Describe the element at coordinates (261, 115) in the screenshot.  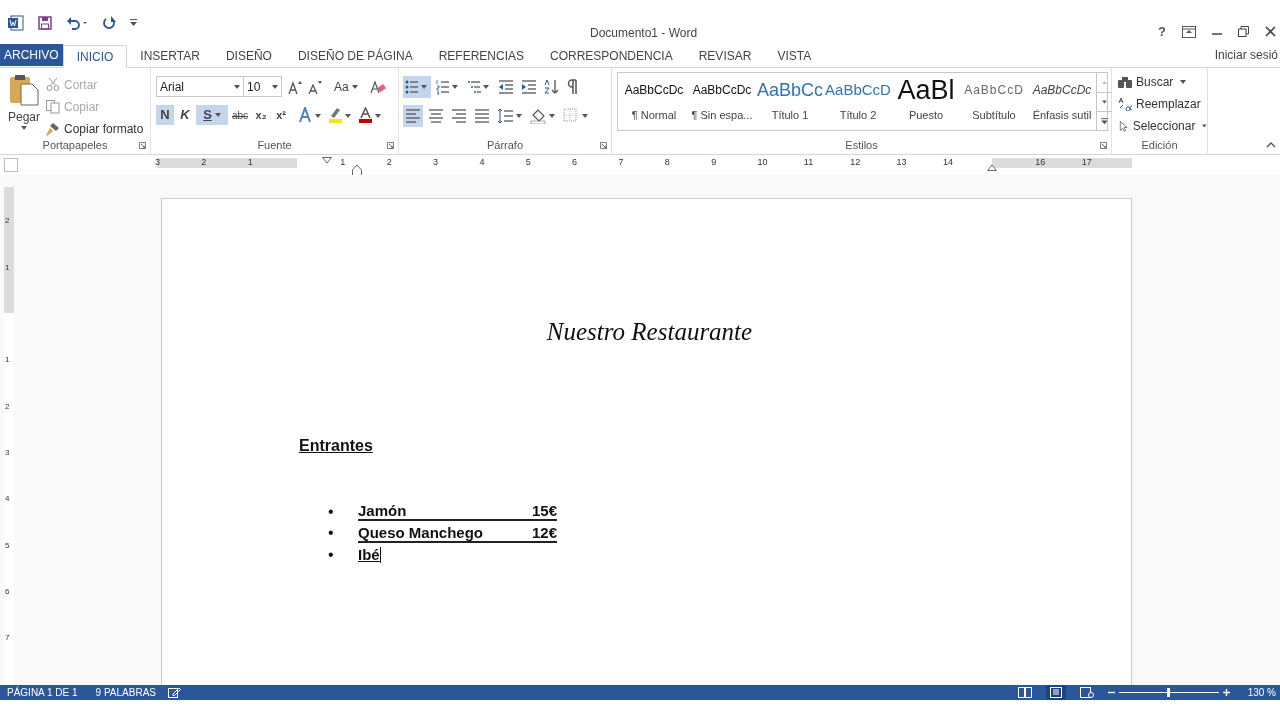
I see `format-button: x₂` at that location.